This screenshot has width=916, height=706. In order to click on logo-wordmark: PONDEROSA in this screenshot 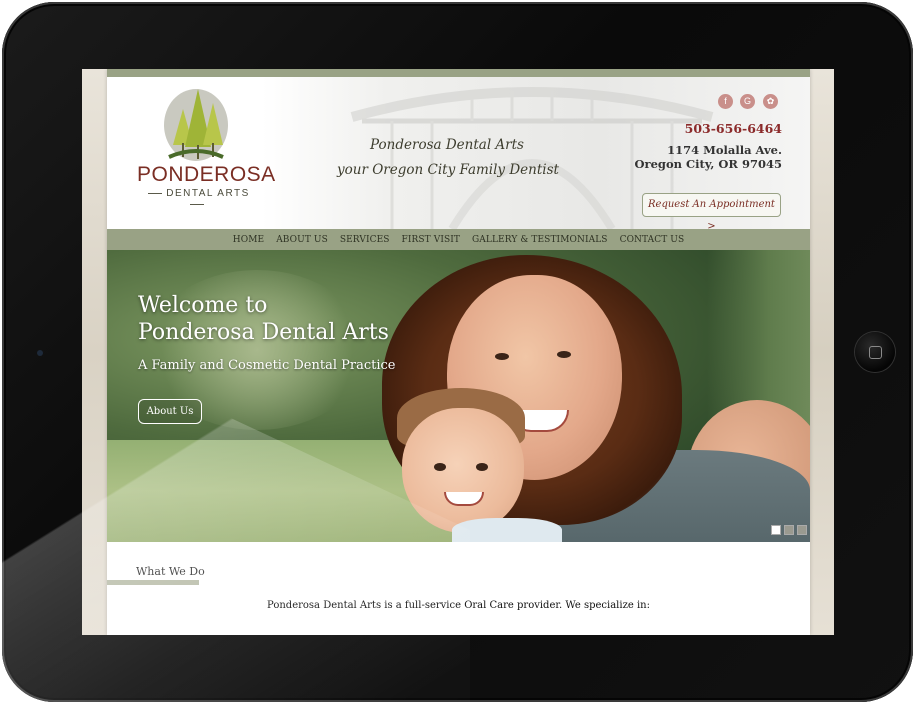, I will do `click(206, 175)`.